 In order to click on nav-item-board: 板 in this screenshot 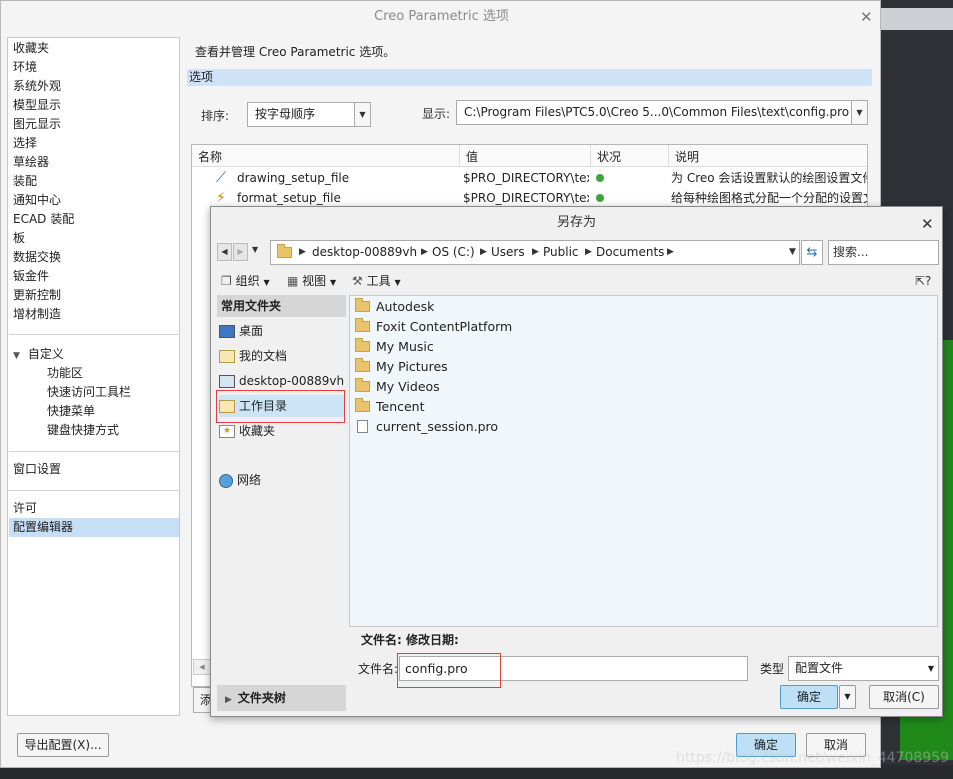, I will do `click(19, 238)`.